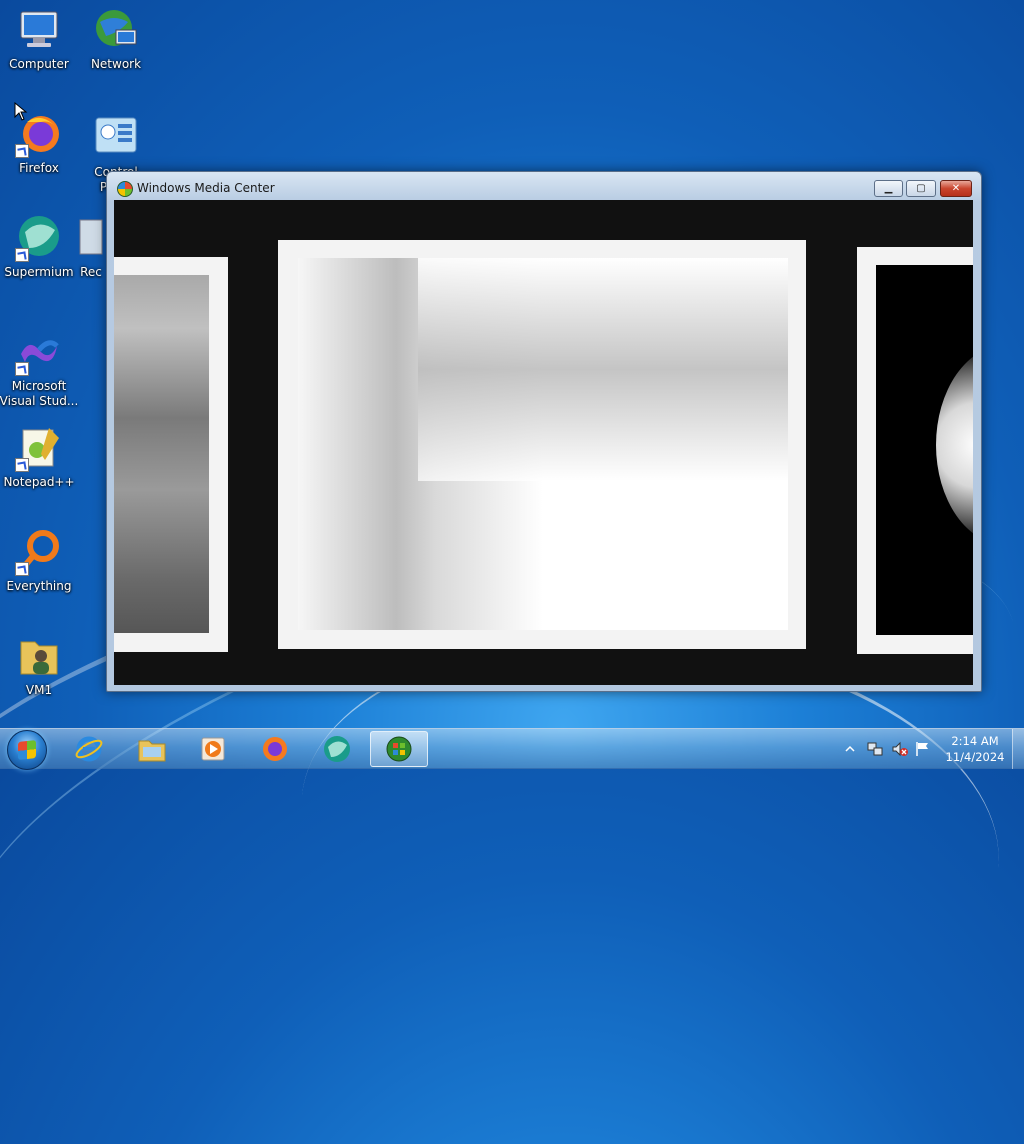  What do you see at coordinates (39, 656) in the screenshot?
I see `folder-user-icon` at bounding box center [39, 656].